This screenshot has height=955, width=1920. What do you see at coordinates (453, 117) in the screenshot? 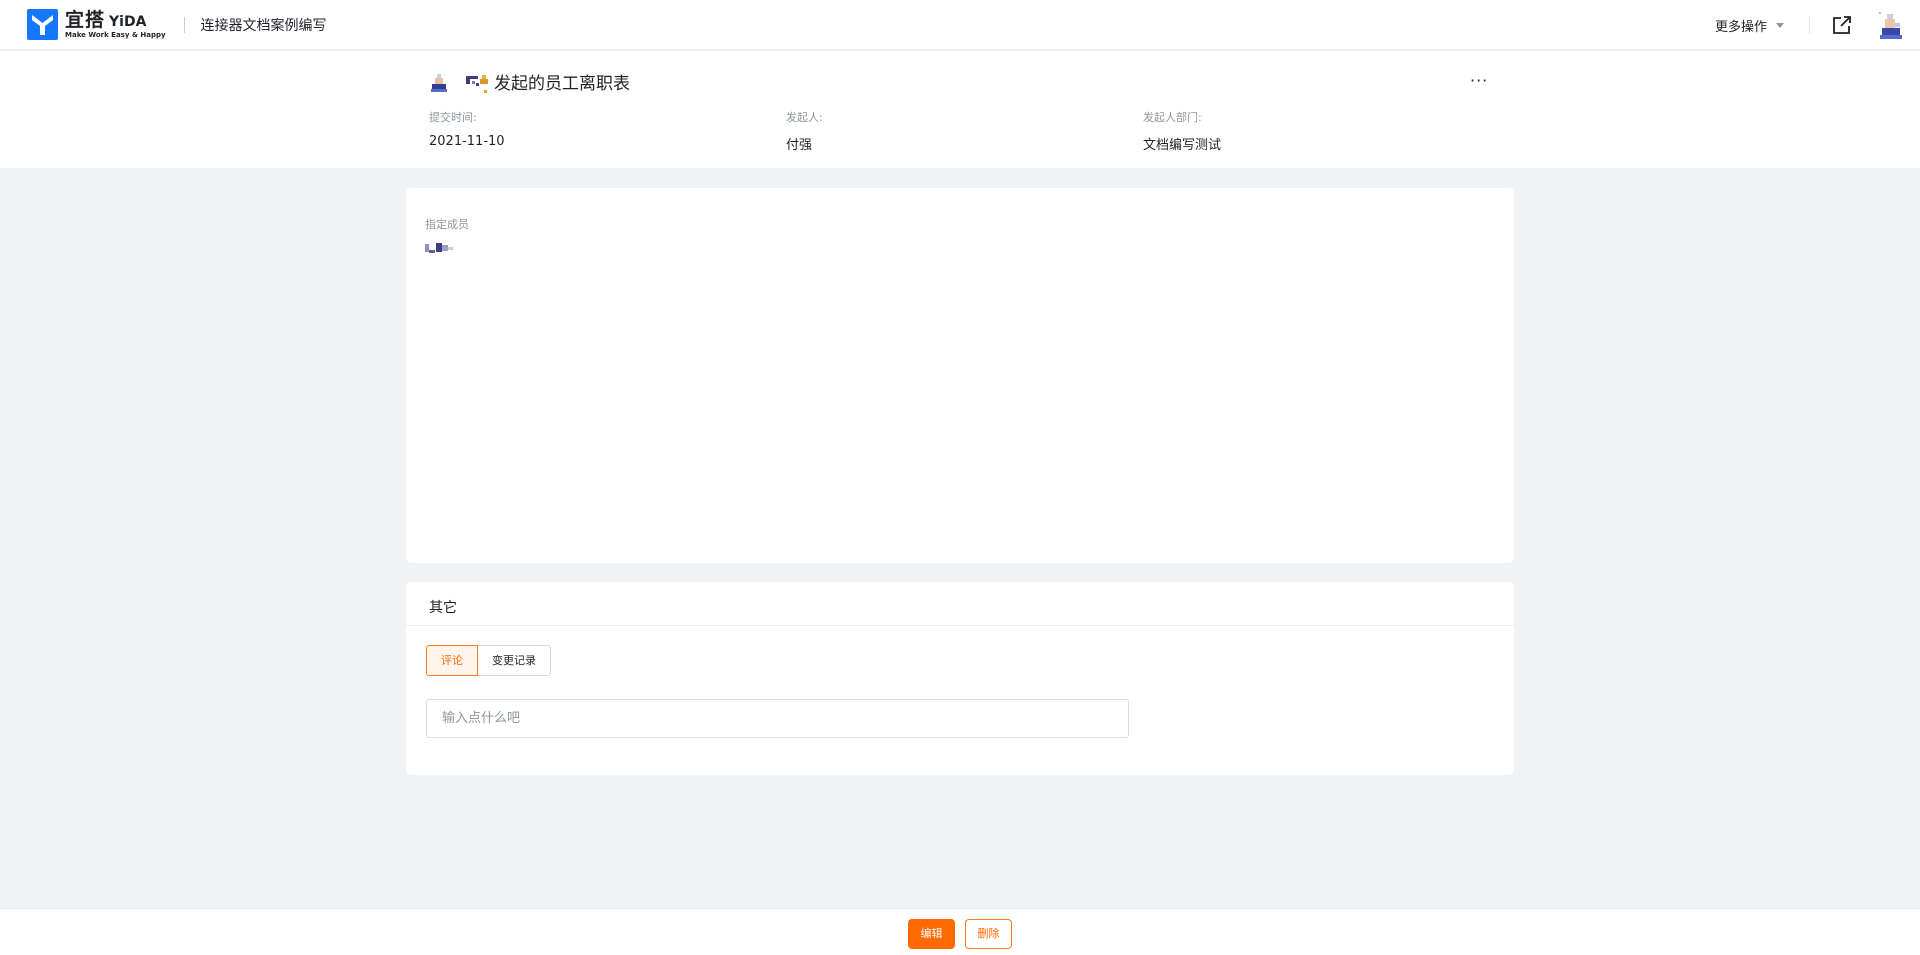
I see `meta-label: 提交时间:` at bounding box center [453, 117].